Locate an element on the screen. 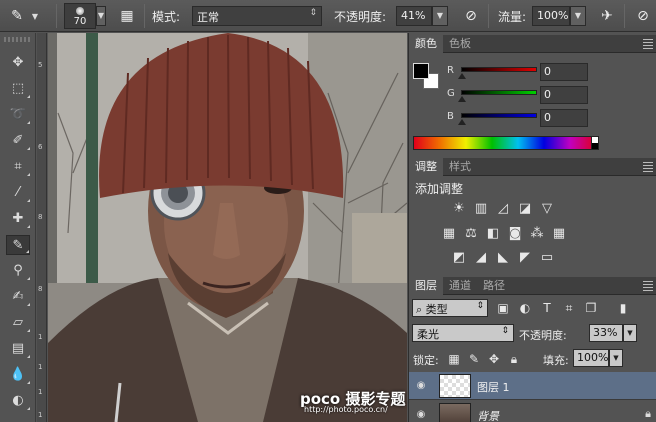 The image size is (656, 422). lock-transparent-icon: ▦ is located at coordinates (454, 359).